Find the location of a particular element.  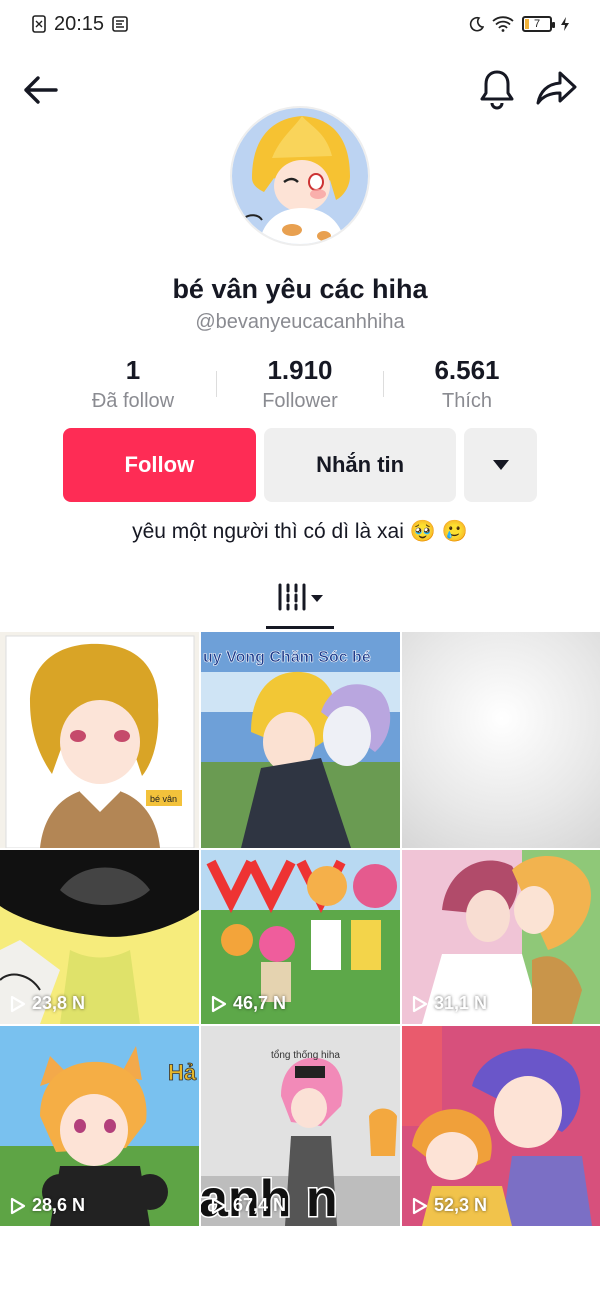

profile-stats: 1 Đã follow 1.910 Follower 6.561 Thích is located at coordinates (300, 384).